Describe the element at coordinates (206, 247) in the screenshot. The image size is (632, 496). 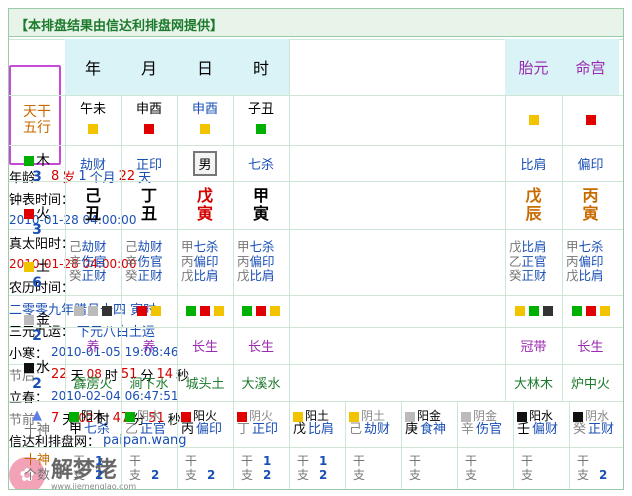
I see `stem-shishen: 七杀` at that location.